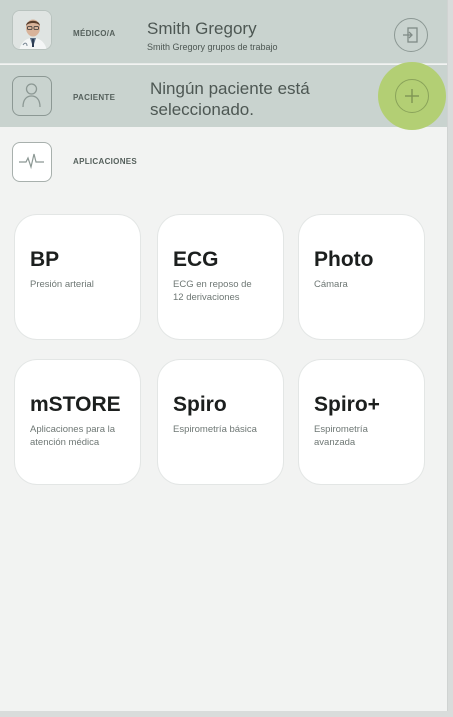 This screenshot has width=453, height=717. I want to click on app-tile-title: Spiro, so click(200, 404).